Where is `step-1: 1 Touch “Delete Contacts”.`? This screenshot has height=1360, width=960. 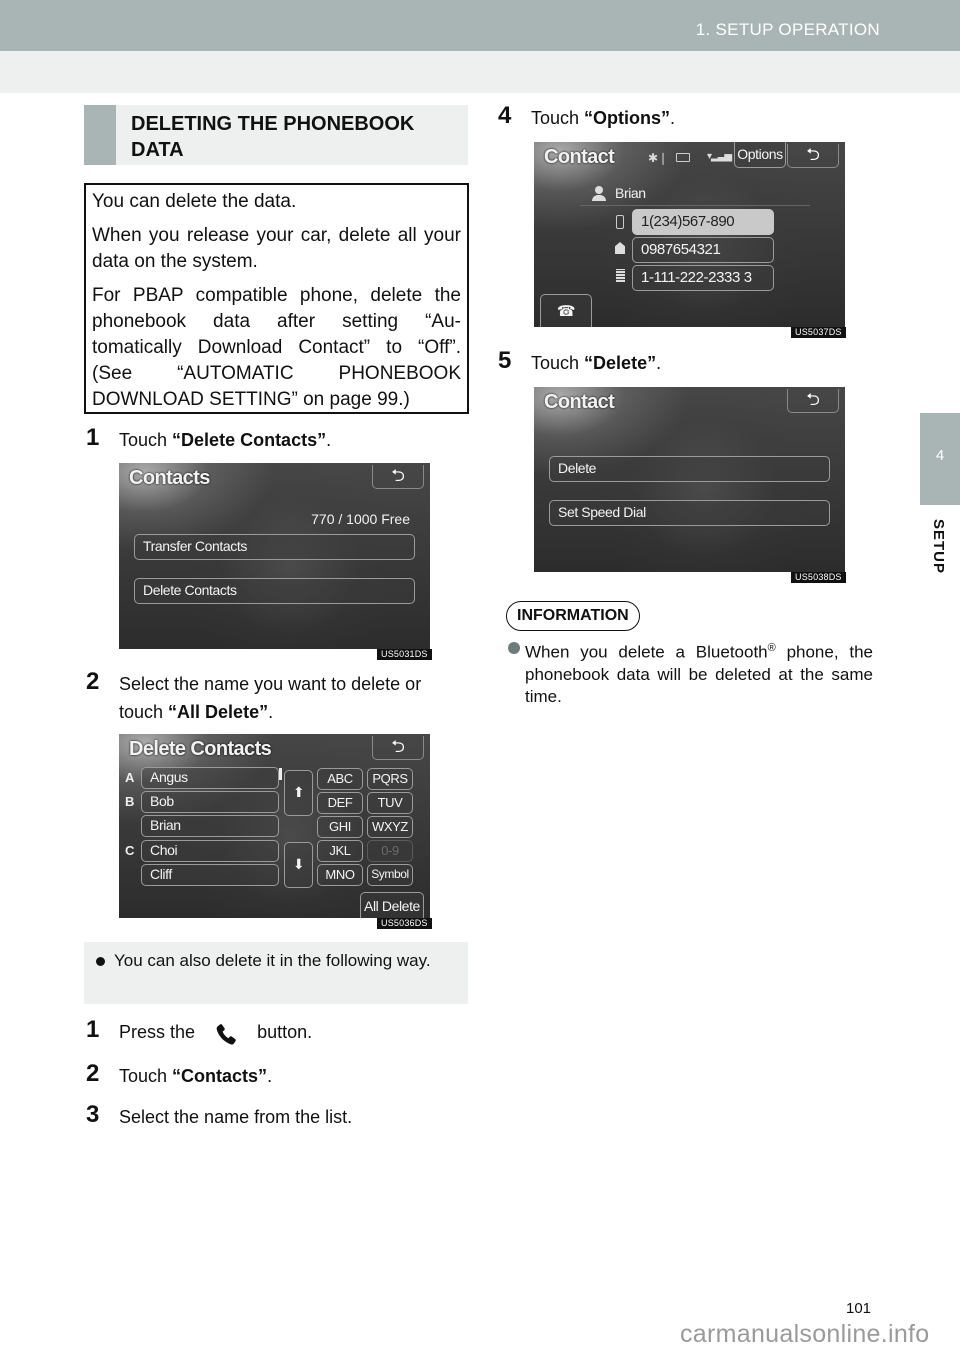
step-1: 1 Touch “Delete Contacts”. is located at coordinates (278, 439).